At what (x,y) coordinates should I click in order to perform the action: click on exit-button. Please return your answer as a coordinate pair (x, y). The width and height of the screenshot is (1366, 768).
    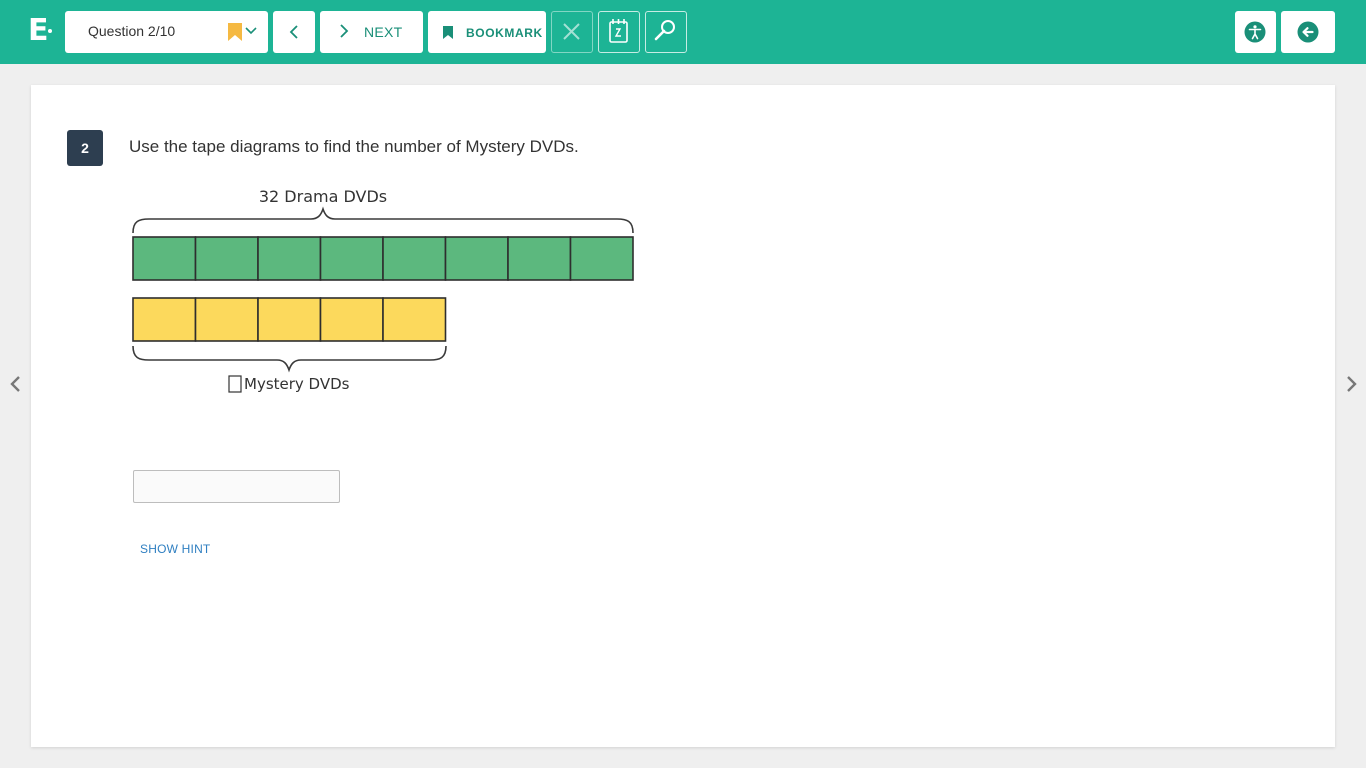
    Looking at the image, I should click on (1308, 32).